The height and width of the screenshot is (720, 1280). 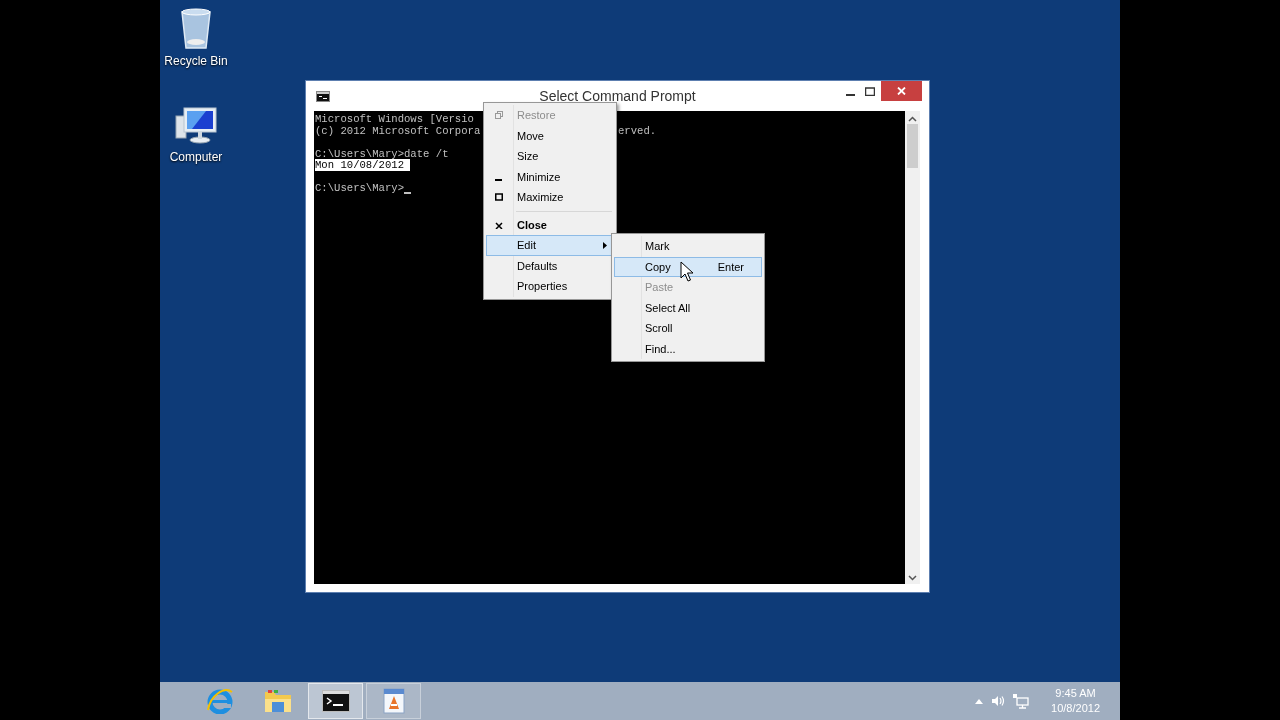 What do you see at coordinates (637, 131) in the screenshot?
I see `console-line: erved.` at bounding box center [637, 131].